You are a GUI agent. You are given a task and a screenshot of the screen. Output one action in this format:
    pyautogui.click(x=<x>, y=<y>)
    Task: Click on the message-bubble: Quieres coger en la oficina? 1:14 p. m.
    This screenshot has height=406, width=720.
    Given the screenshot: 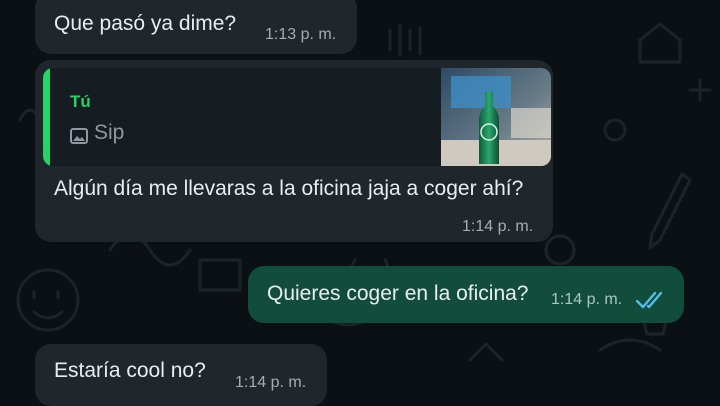 What is the action you would take?
    pyautogui.click(x=466, y=294)
    